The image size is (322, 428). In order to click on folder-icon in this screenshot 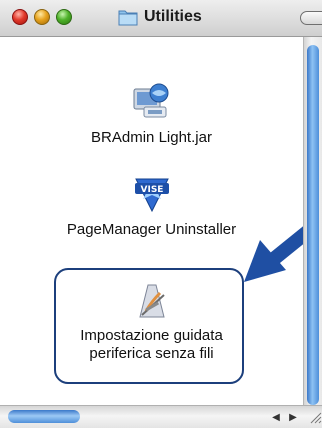, I will do `click(128, 17)`.